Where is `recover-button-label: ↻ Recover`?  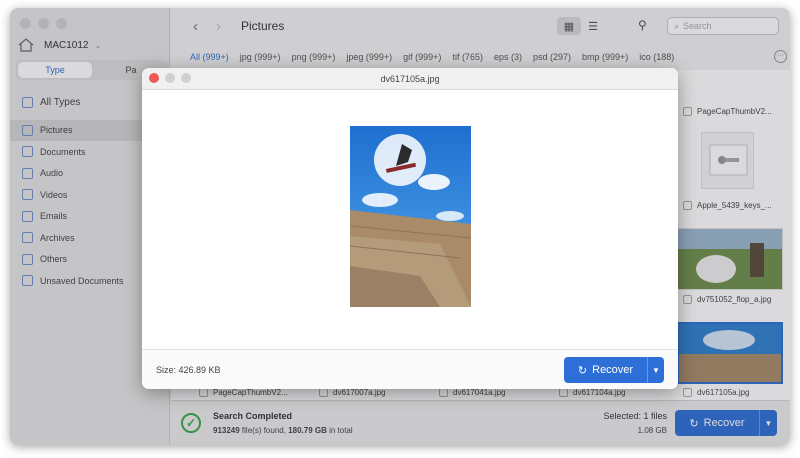 recover-button-label: ↻ Recover is located at coordinates (605, 370).